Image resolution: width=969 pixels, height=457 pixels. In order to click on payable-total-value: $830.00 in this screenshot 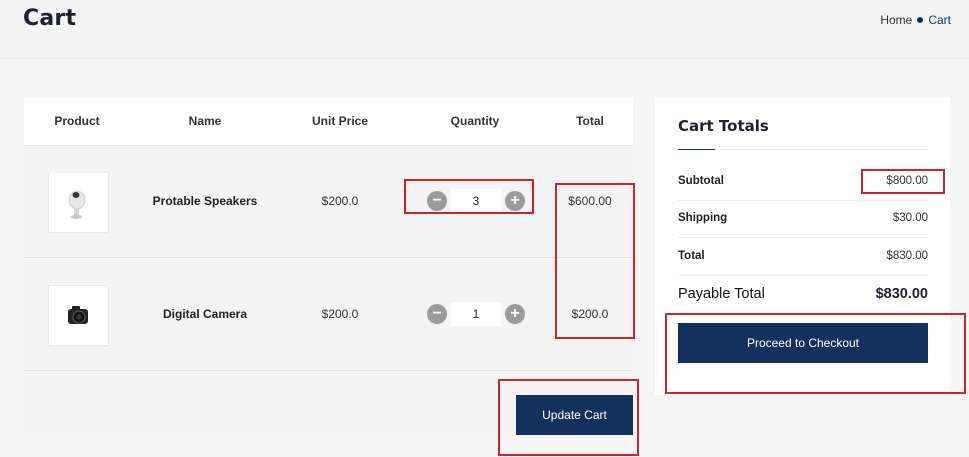, I will do `click(901, 294)`.